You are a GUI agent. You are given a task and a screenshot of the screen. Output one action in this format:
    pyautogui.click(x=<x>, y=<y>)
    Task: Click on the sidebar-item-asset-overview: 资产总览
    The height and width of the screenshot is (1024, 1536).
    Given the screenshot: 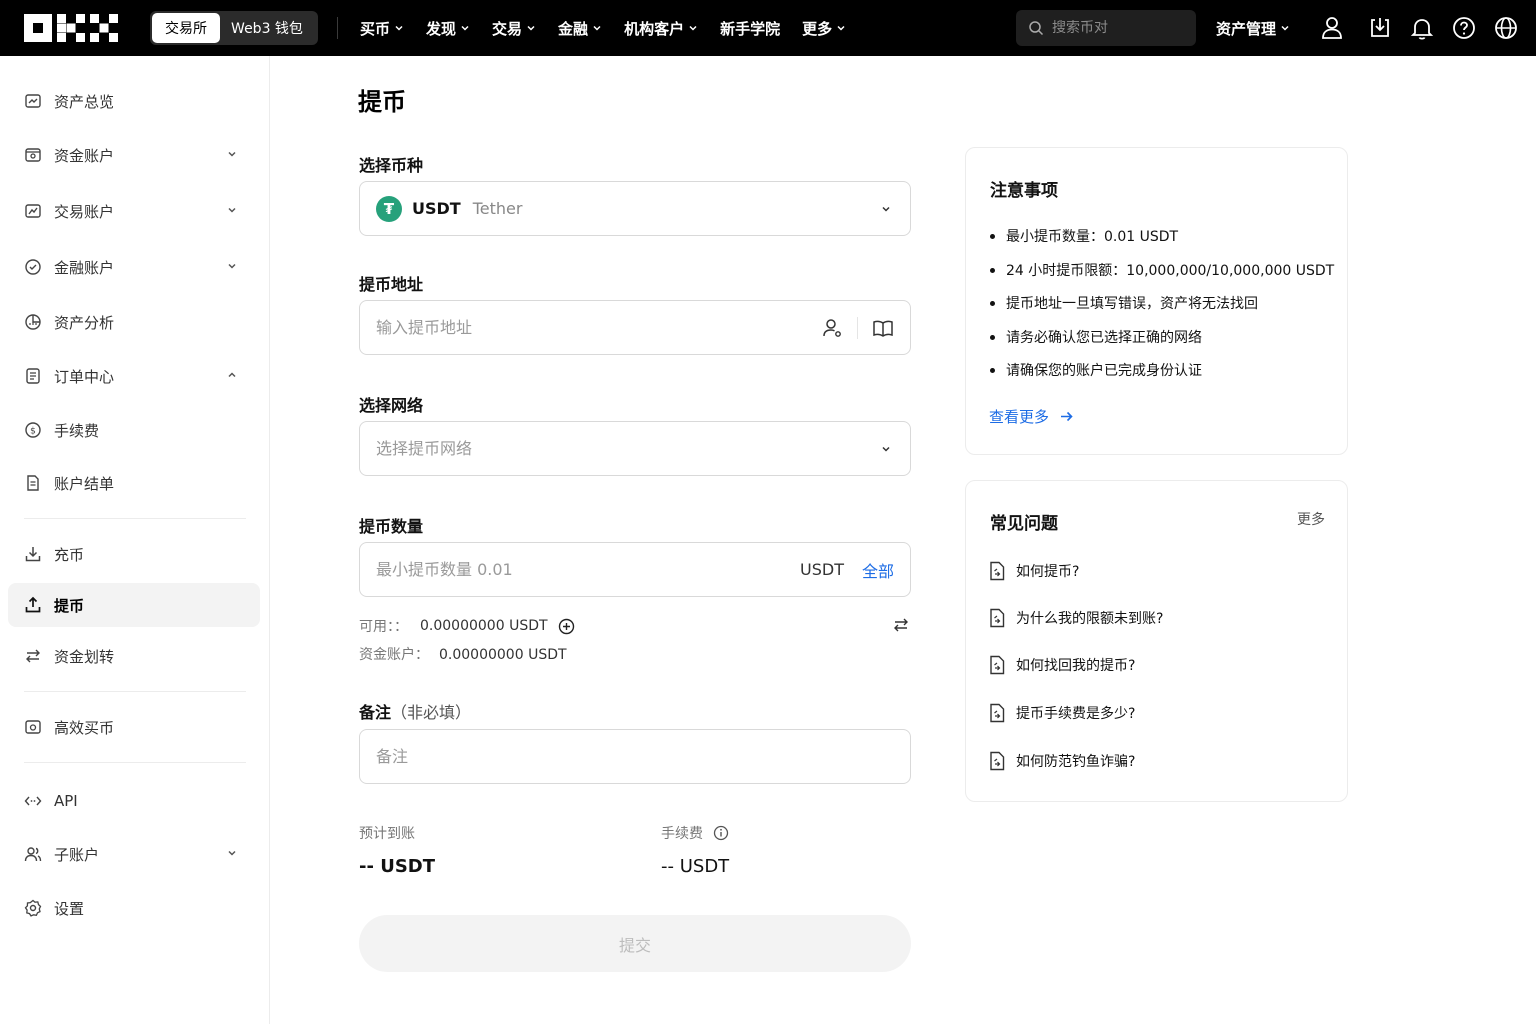 What is the action you would take?
    pyautogui.click(x=134, y=101)
    